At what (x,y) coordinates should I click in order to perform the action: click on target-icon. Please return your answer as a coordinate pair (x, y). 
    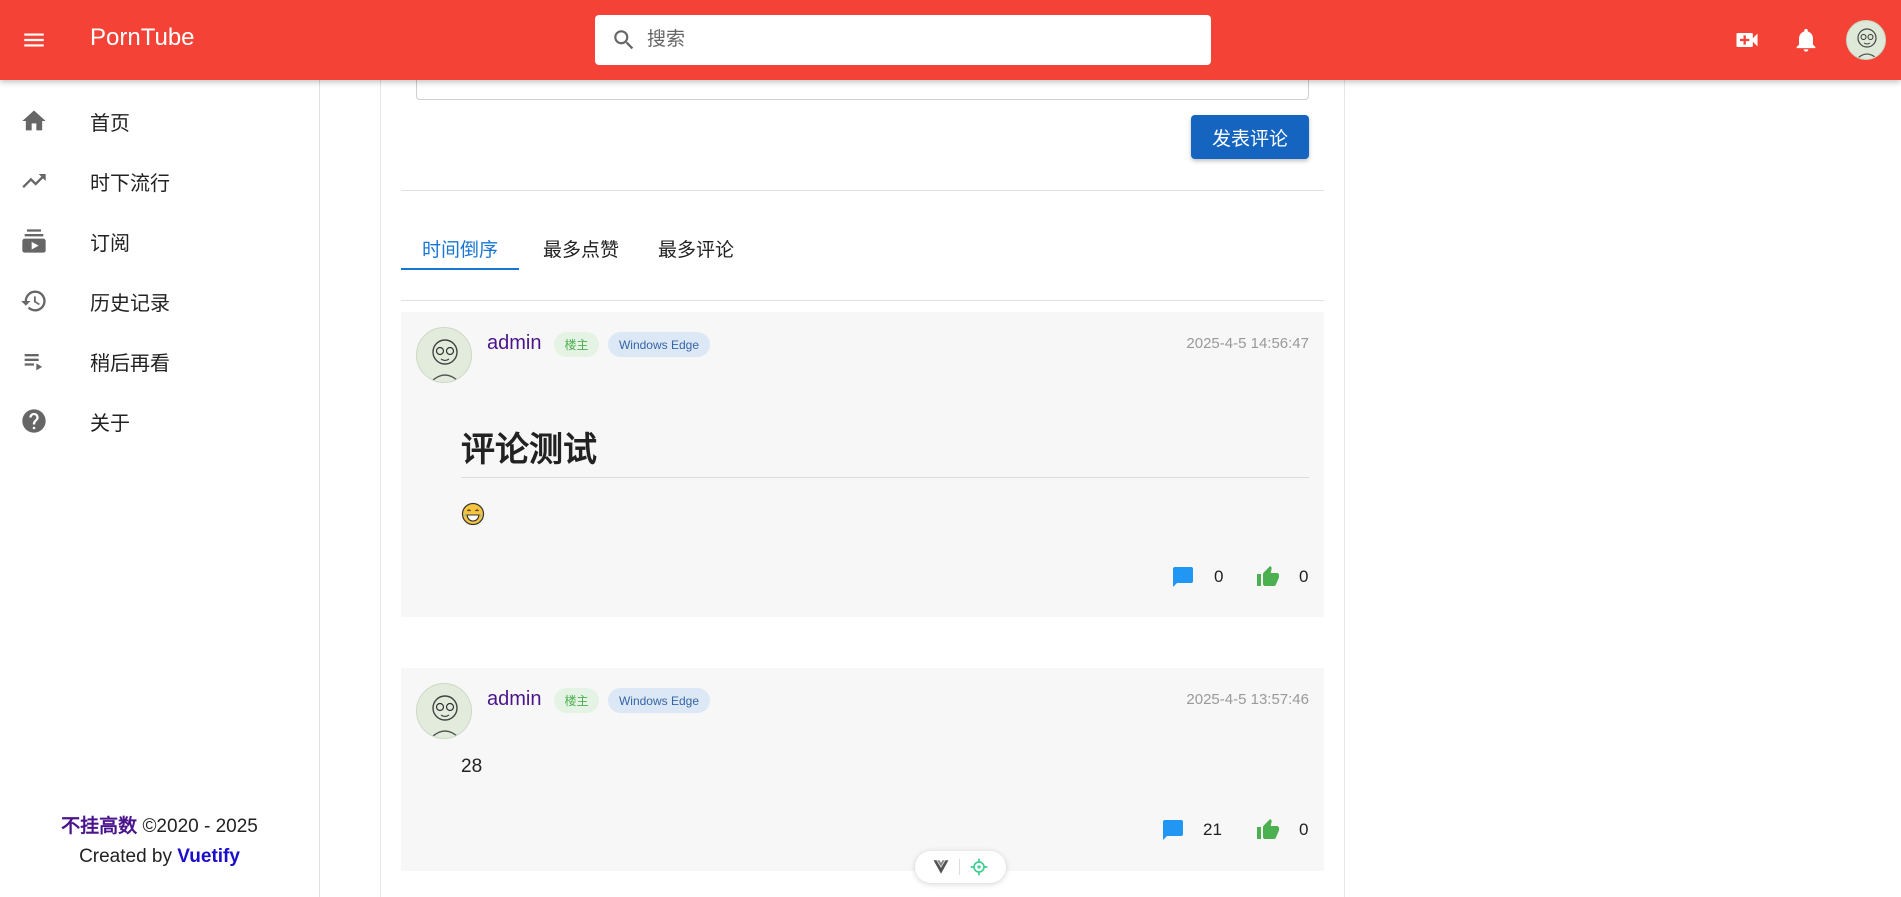
    Looking at the image, I should click on (979, 867).